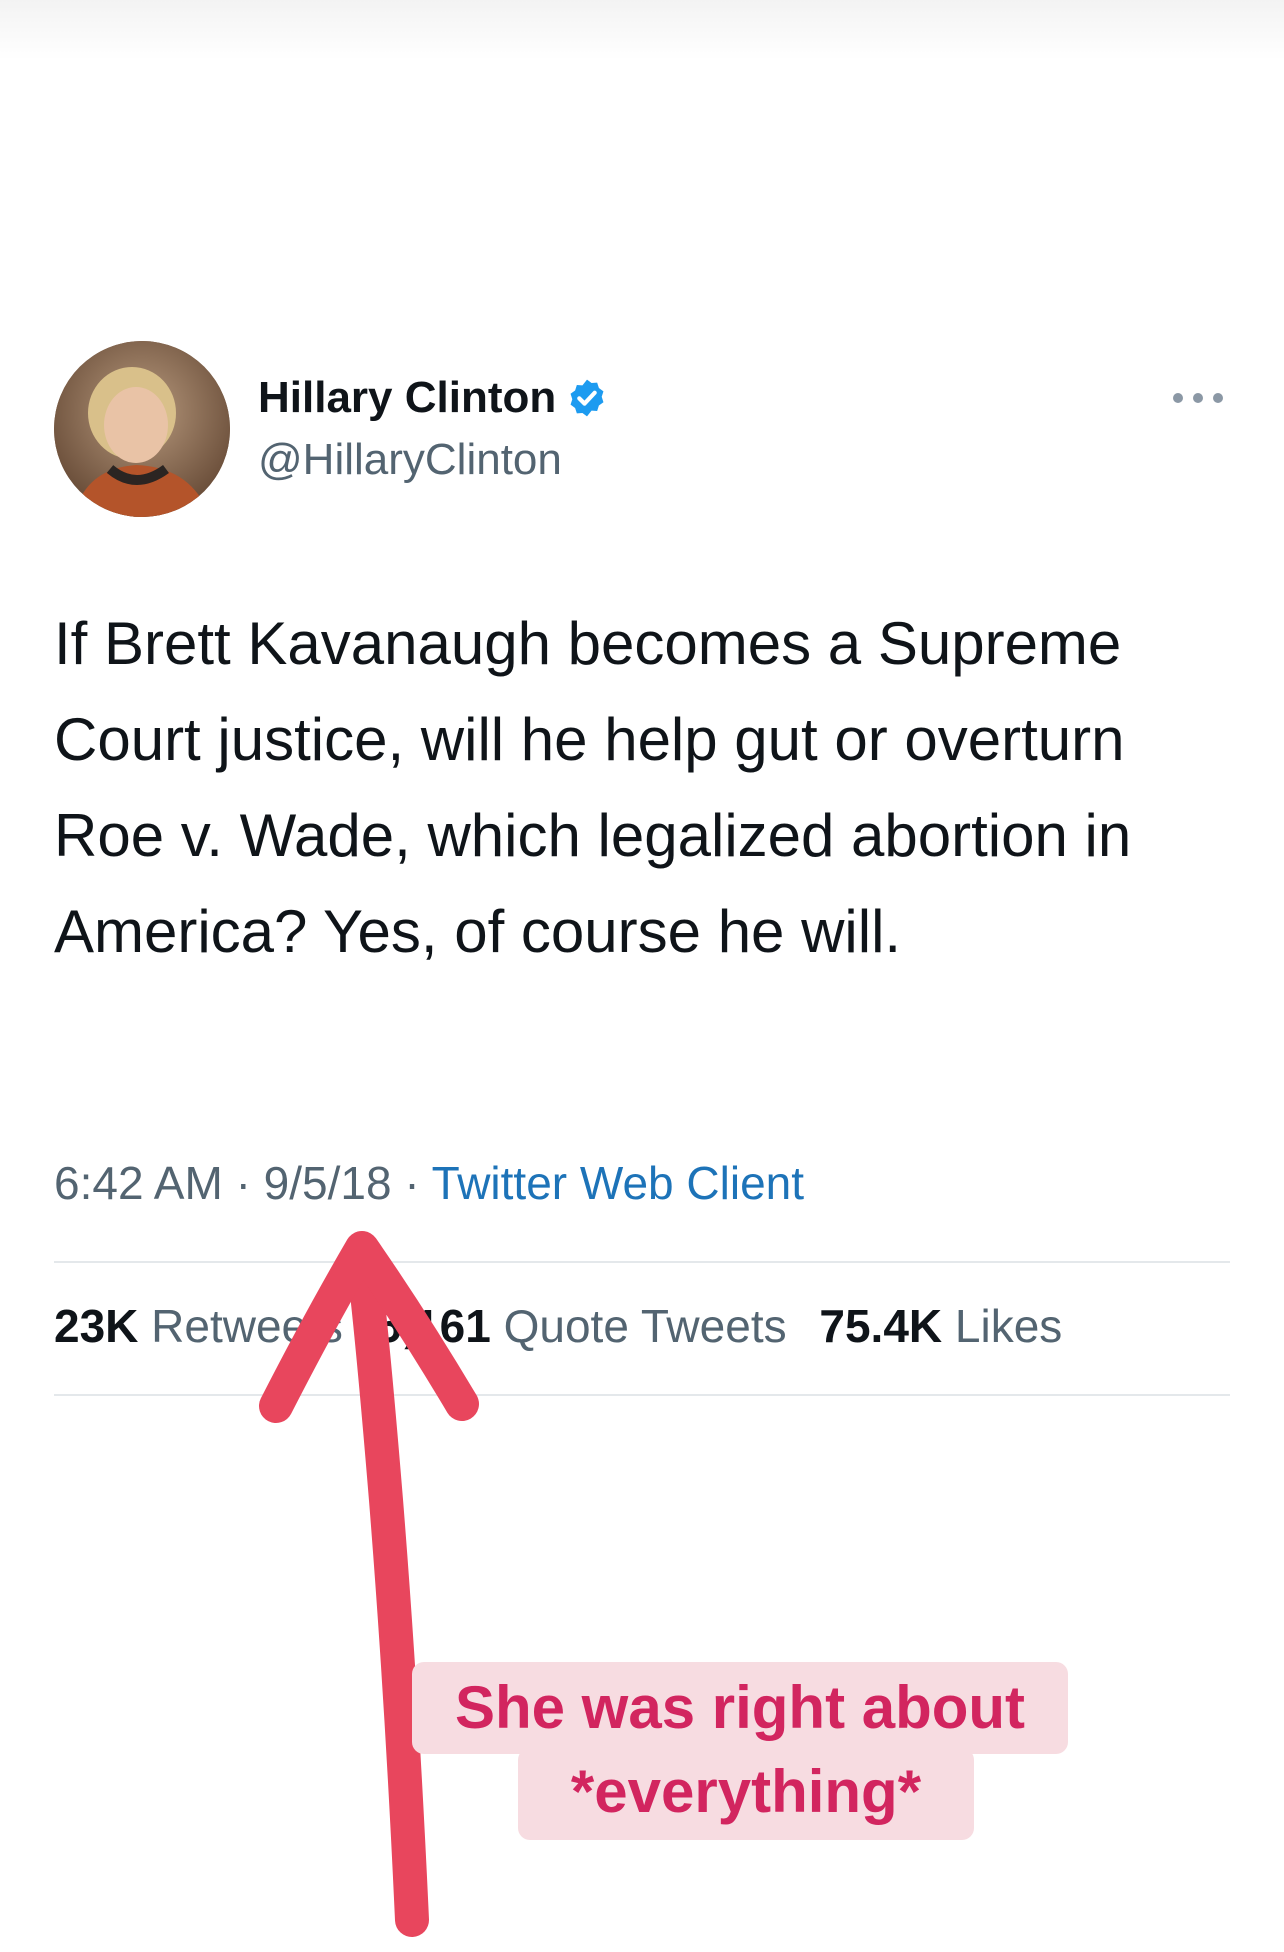 This screenshot has height=1952, width=1284. Describe the element at coordinates (642, 30) in the screenshot. I see `top-fade` at that location.